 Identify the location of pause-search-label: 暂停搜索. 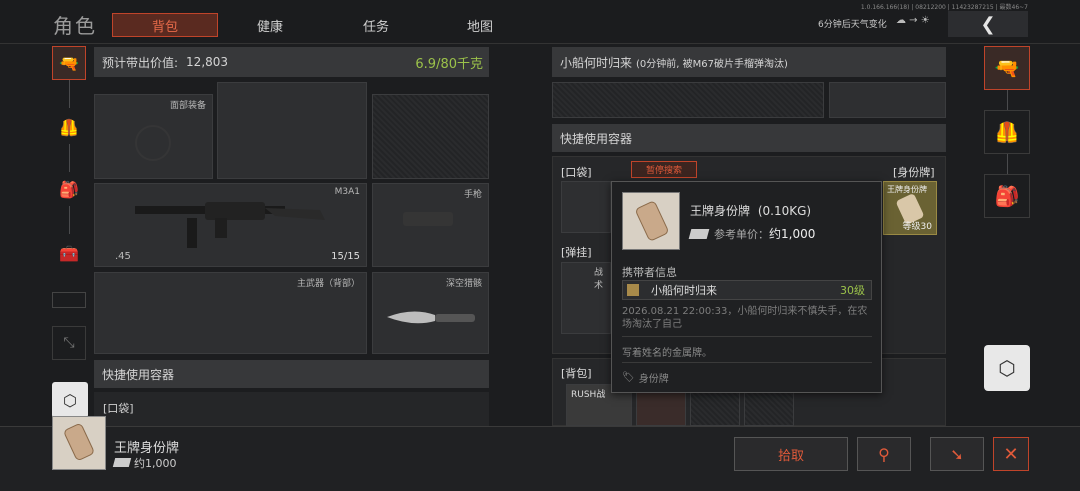
(663, 171).